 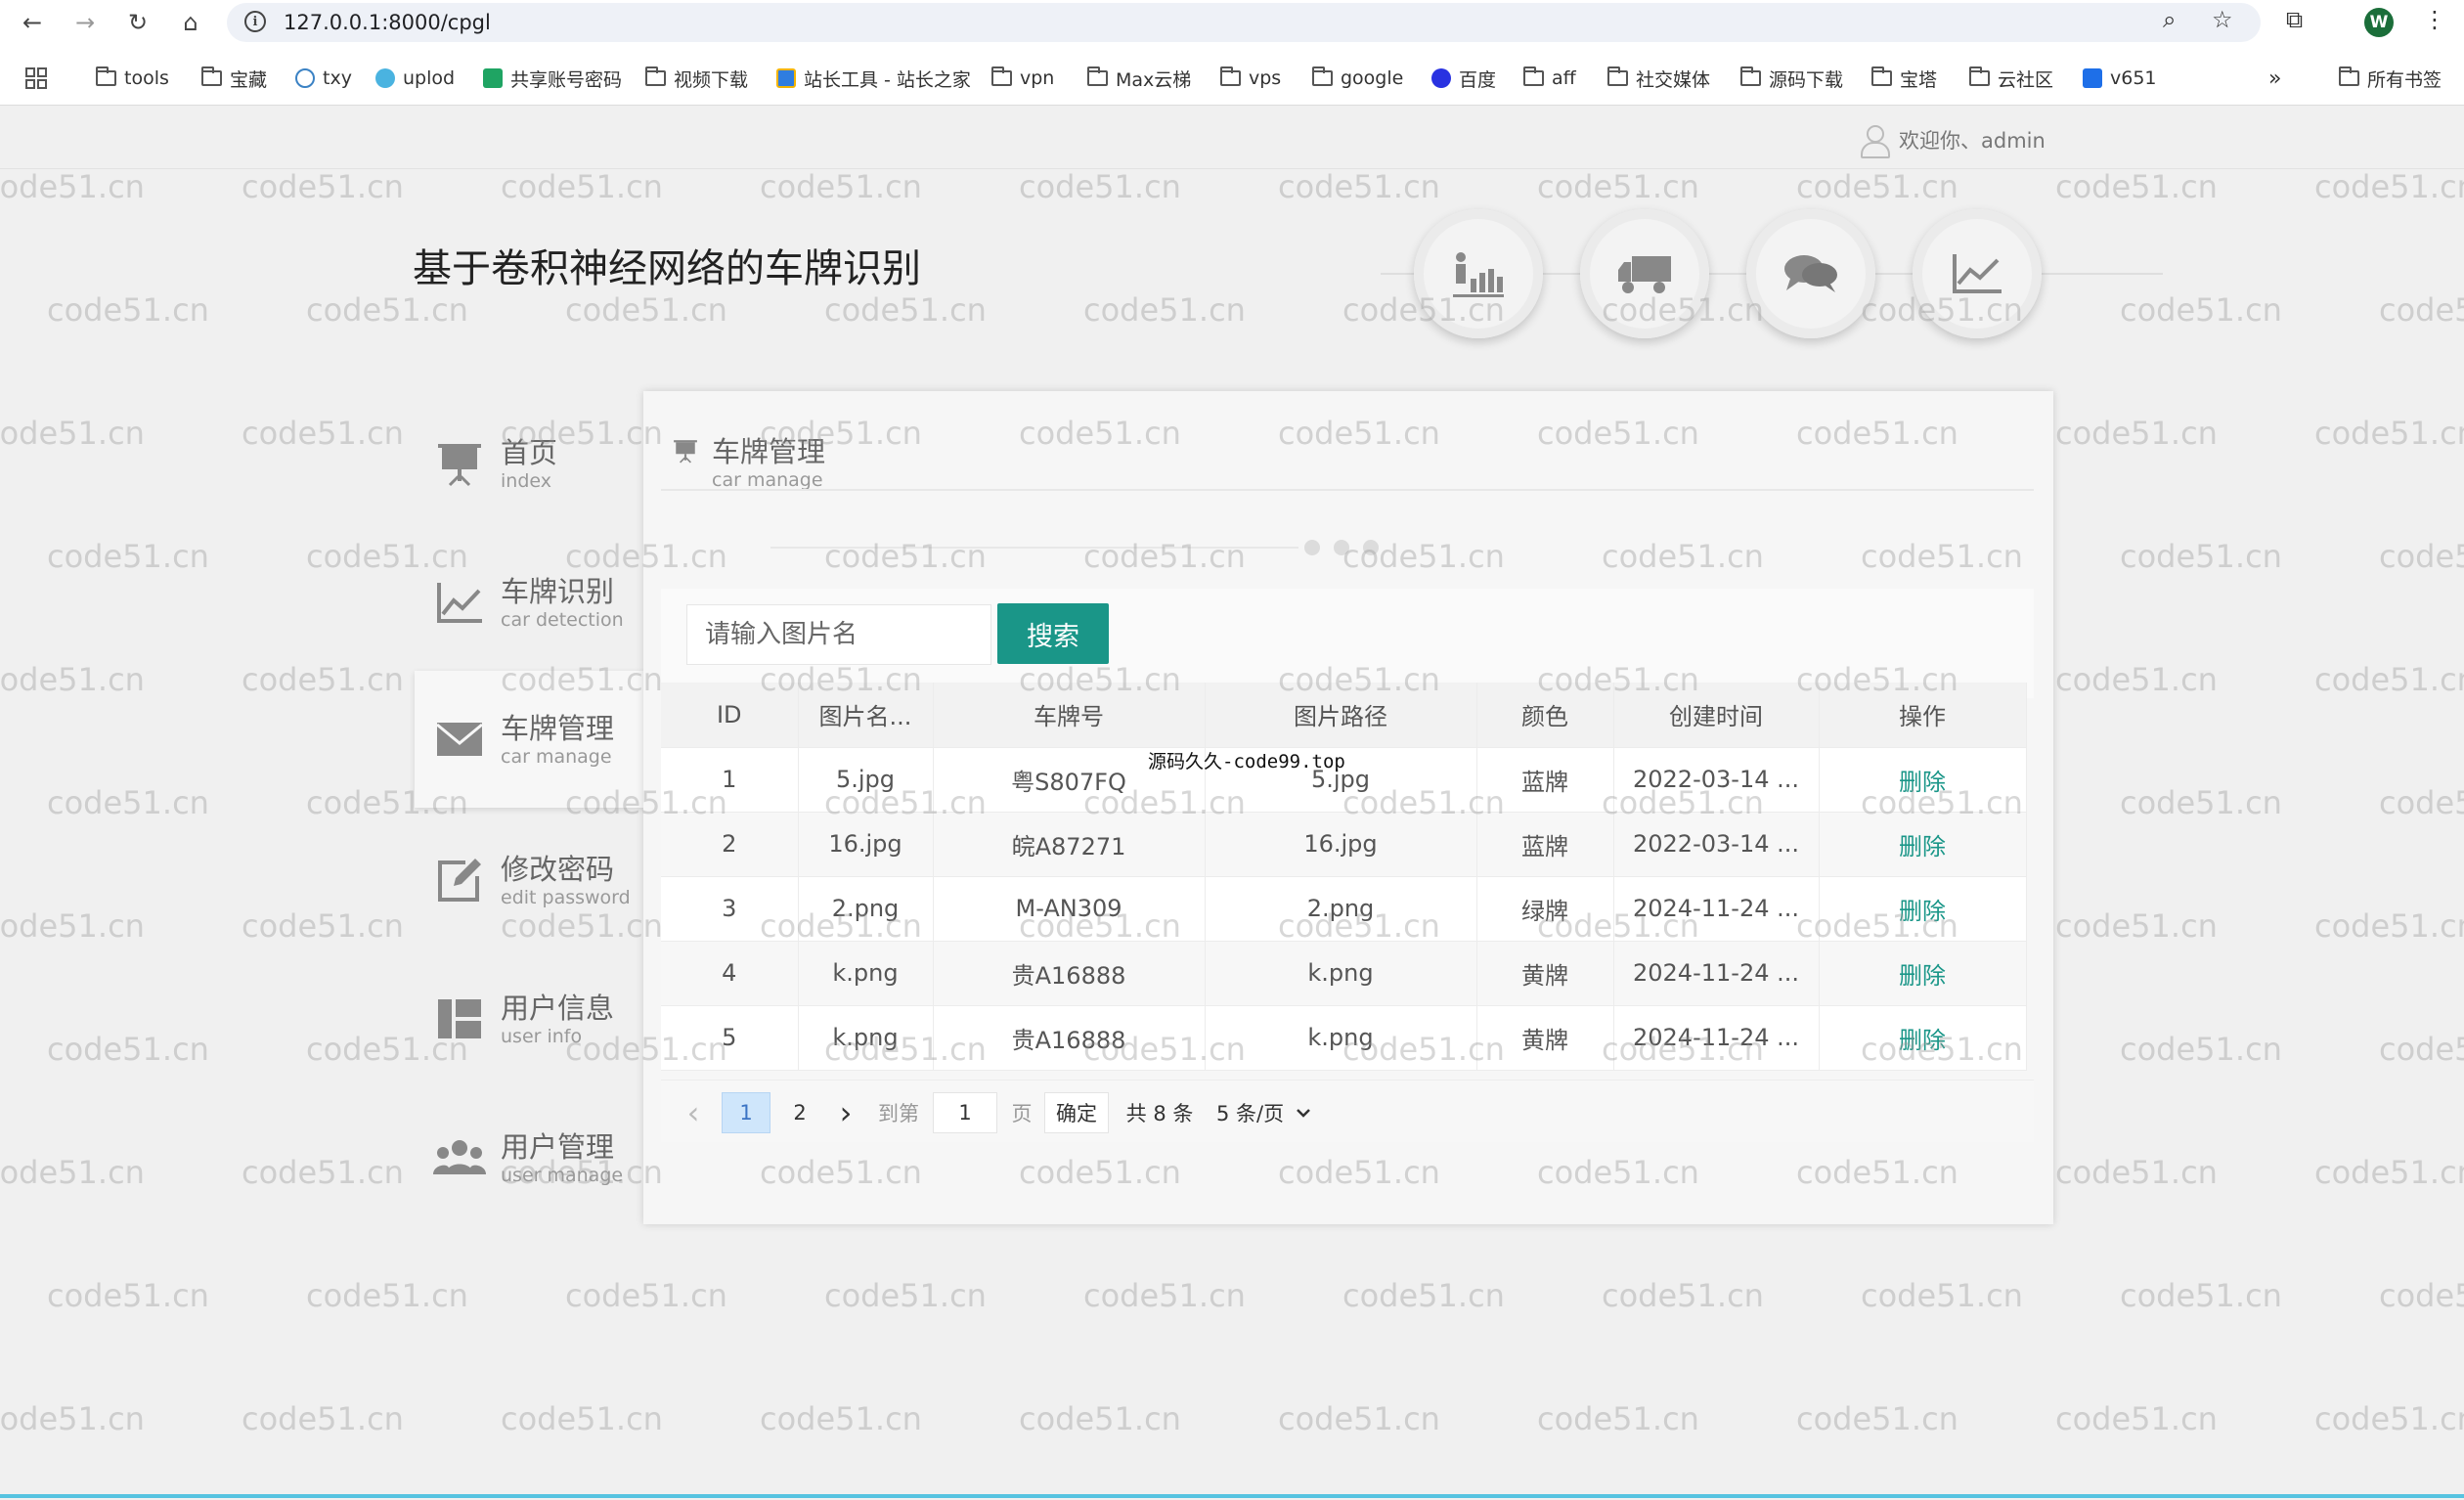 I want to click on next-page-icon: ›, so click(x=845, y=1112).